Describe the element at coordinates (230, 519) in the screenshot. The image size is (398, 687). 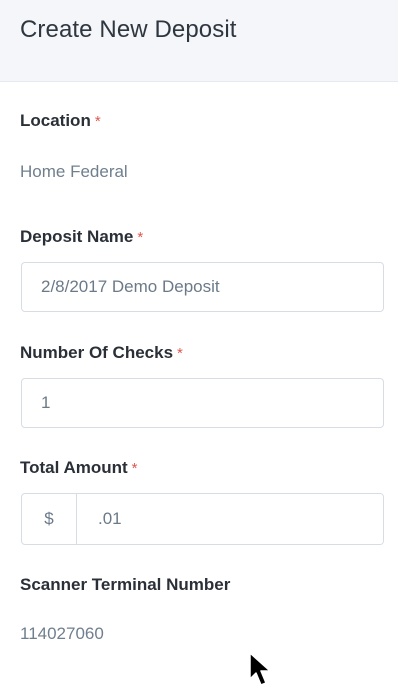
I see `total-amount-input` at that location.